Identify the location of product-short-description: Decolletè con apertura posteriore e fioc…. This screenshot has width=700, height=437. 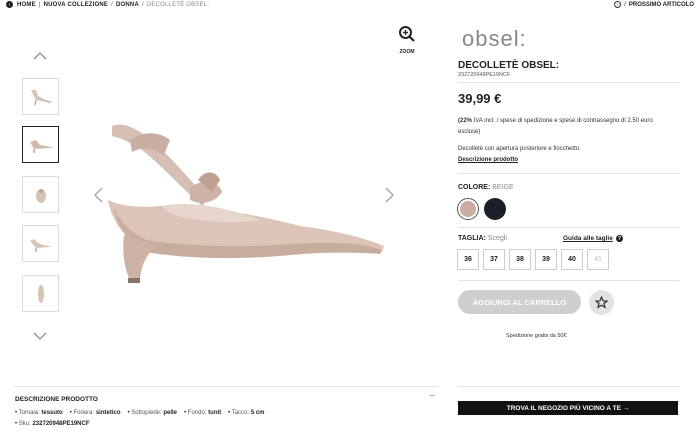
(519, 149).